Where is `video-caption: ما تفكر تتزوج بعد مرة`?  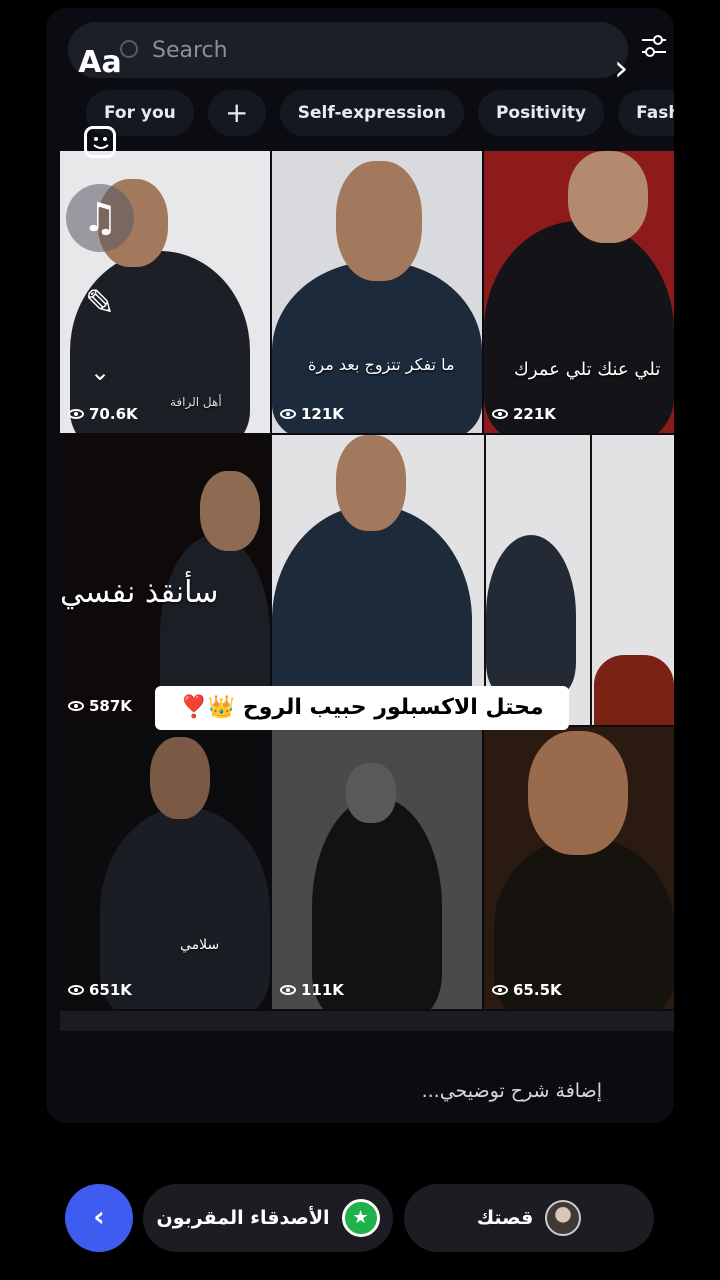
video-caption: ما تفكر تتزوج بعد مرة is located at coordinates (381, 364).